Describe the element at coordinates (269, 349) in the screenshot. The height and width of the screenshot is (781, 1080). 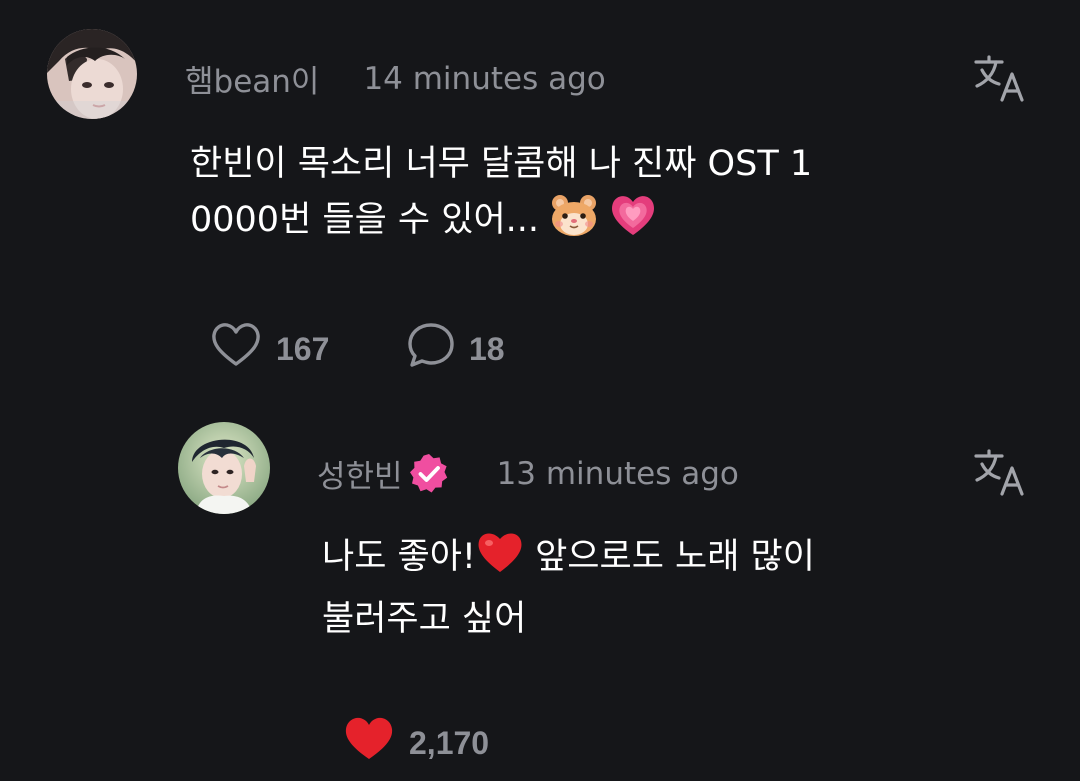
I see `comment-like-button: 167` at that location.